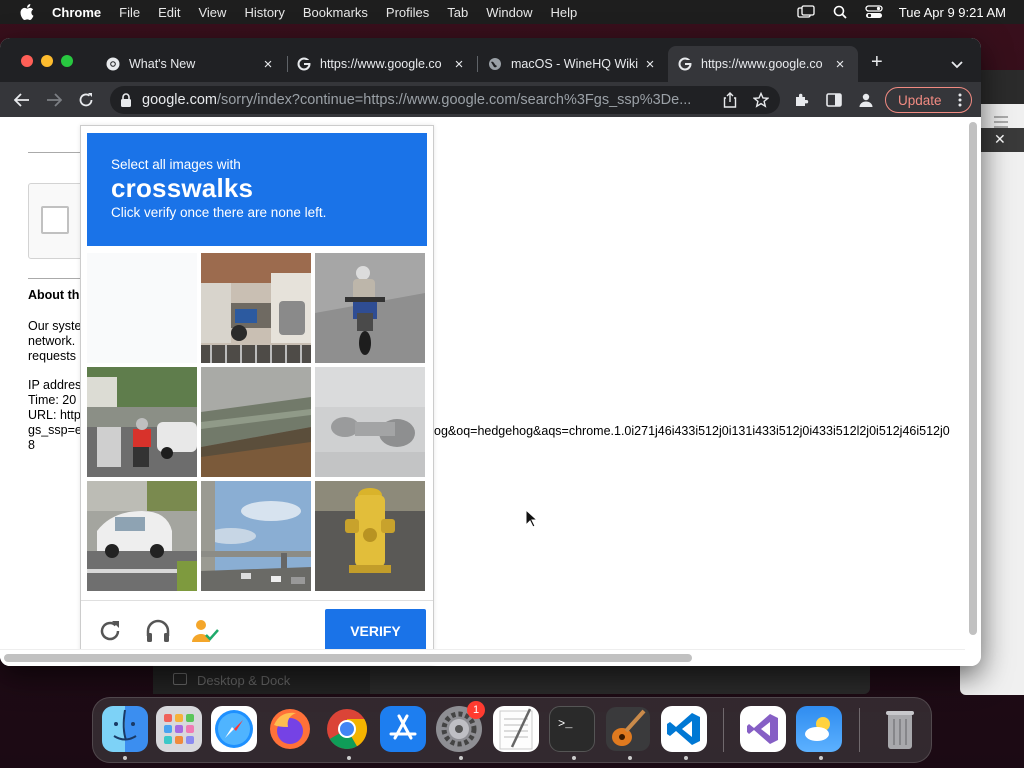 Image resolution: width=1024 pixels, height=768 pixels. What do you see at coordinates (234, 729) in the screenshot?
I see `safari-icon` at bounding box center [234, 729].